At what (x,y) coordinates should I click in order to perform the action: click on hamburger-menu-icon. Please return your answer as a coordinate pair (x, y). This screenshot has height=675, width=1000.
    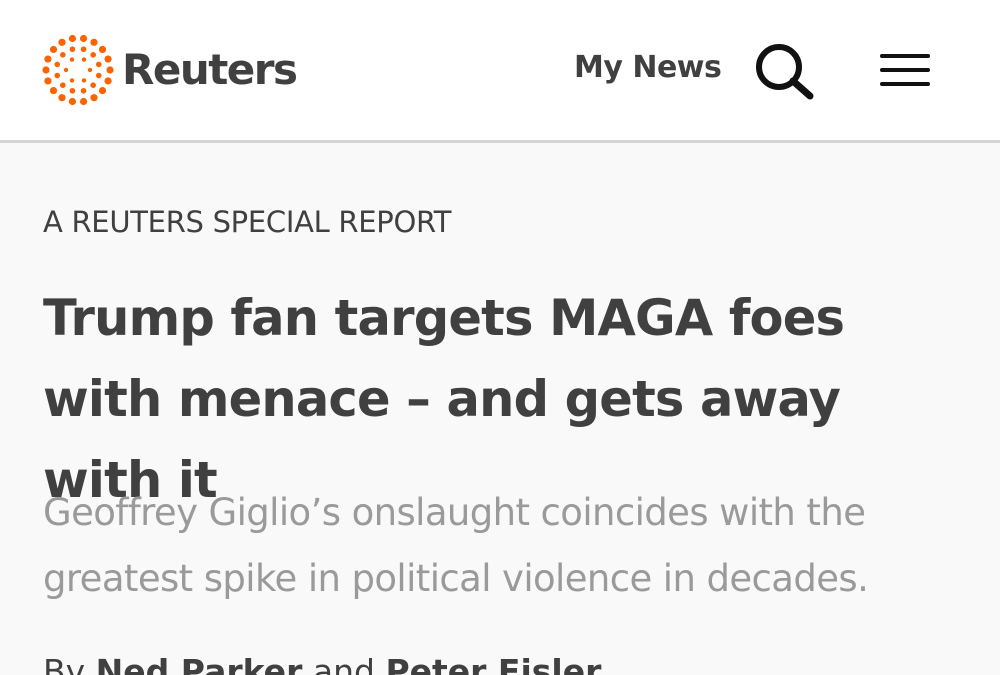
    Looking at the image, I should click on (905, 70).